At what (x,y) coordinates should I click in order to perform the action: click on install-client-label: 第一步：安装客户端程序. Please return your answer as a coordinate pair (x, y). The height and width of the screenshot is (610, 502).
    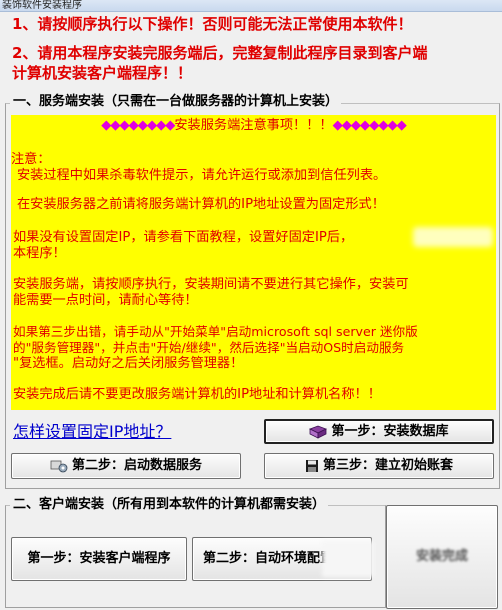
    Looking at the image, I should click on (99, 558).